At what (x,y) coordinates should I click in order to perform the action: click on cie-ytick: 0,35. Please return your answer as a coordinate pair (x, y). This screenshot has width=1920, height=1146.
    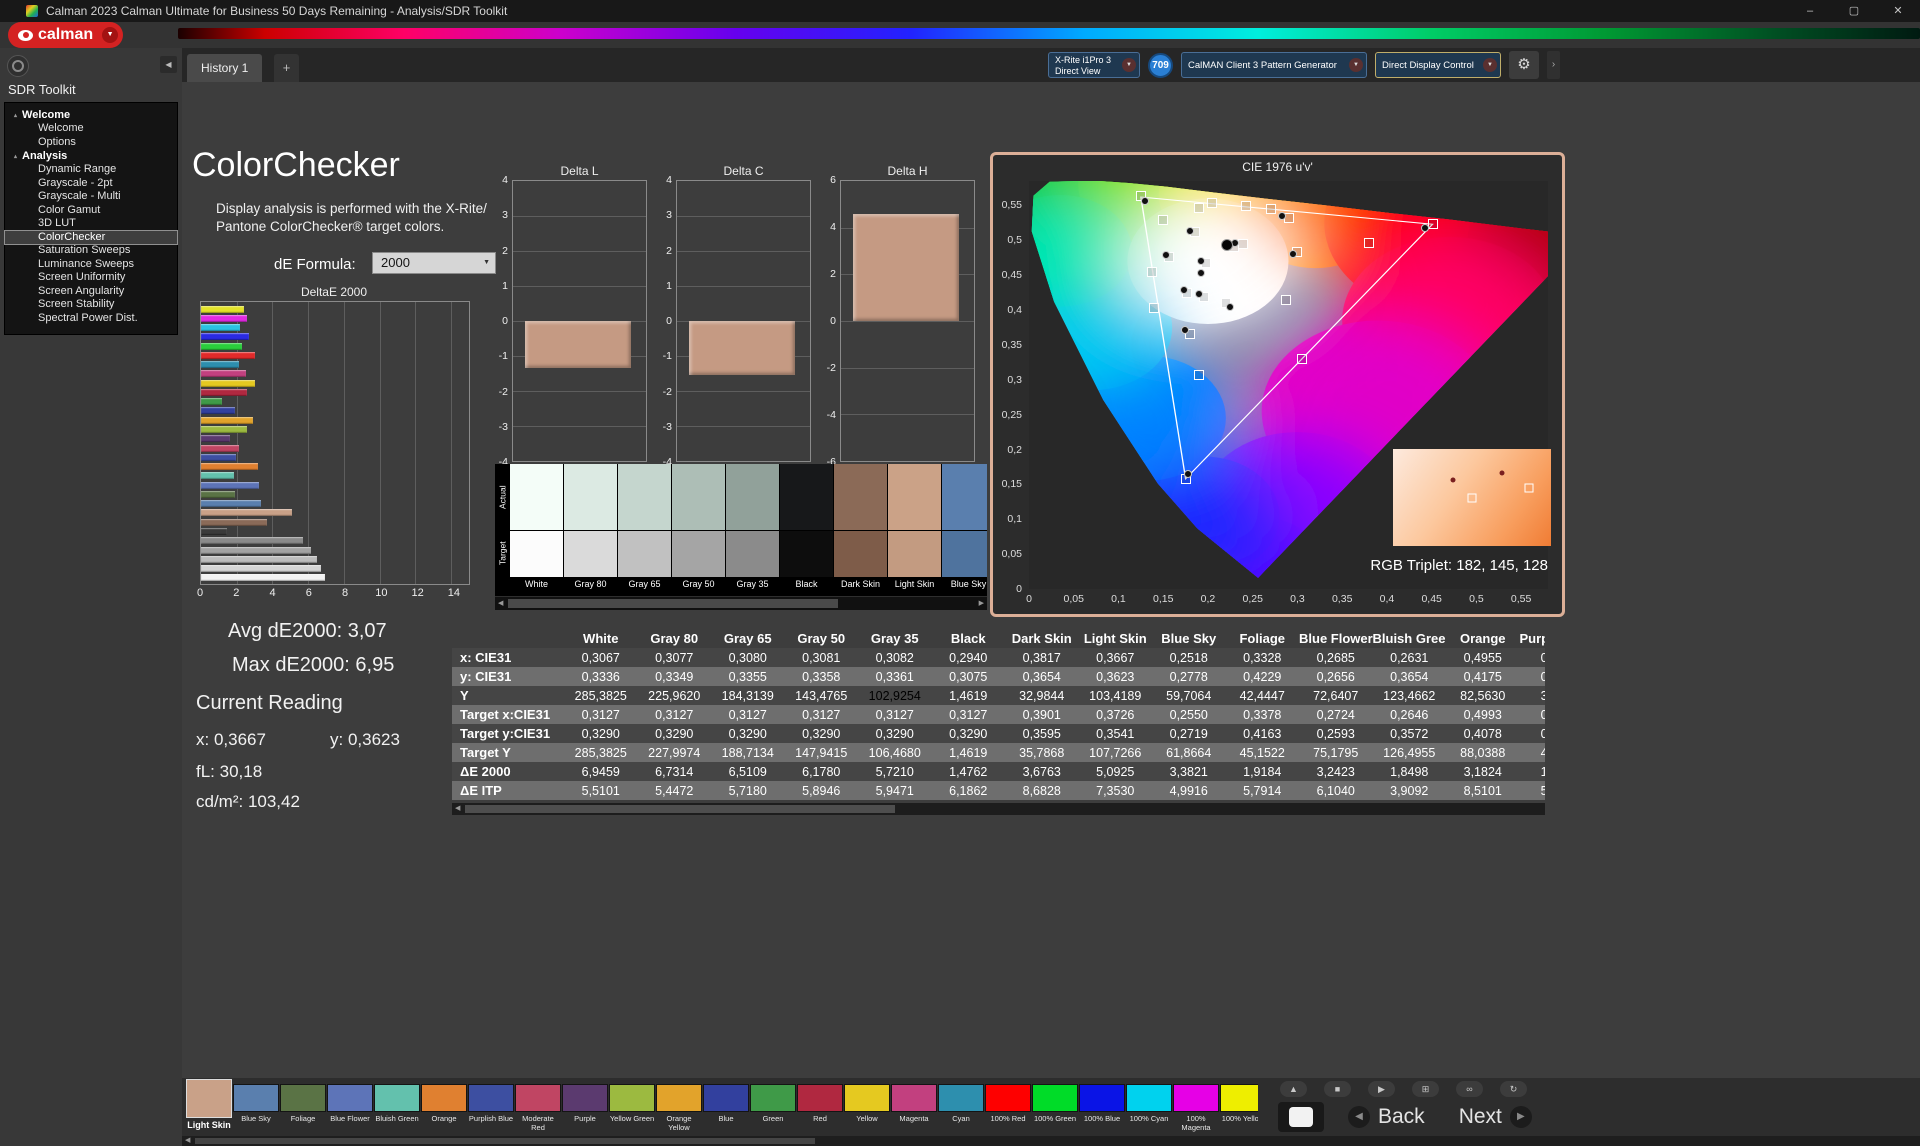
    Looking at the image, I should click on (1011, 344).